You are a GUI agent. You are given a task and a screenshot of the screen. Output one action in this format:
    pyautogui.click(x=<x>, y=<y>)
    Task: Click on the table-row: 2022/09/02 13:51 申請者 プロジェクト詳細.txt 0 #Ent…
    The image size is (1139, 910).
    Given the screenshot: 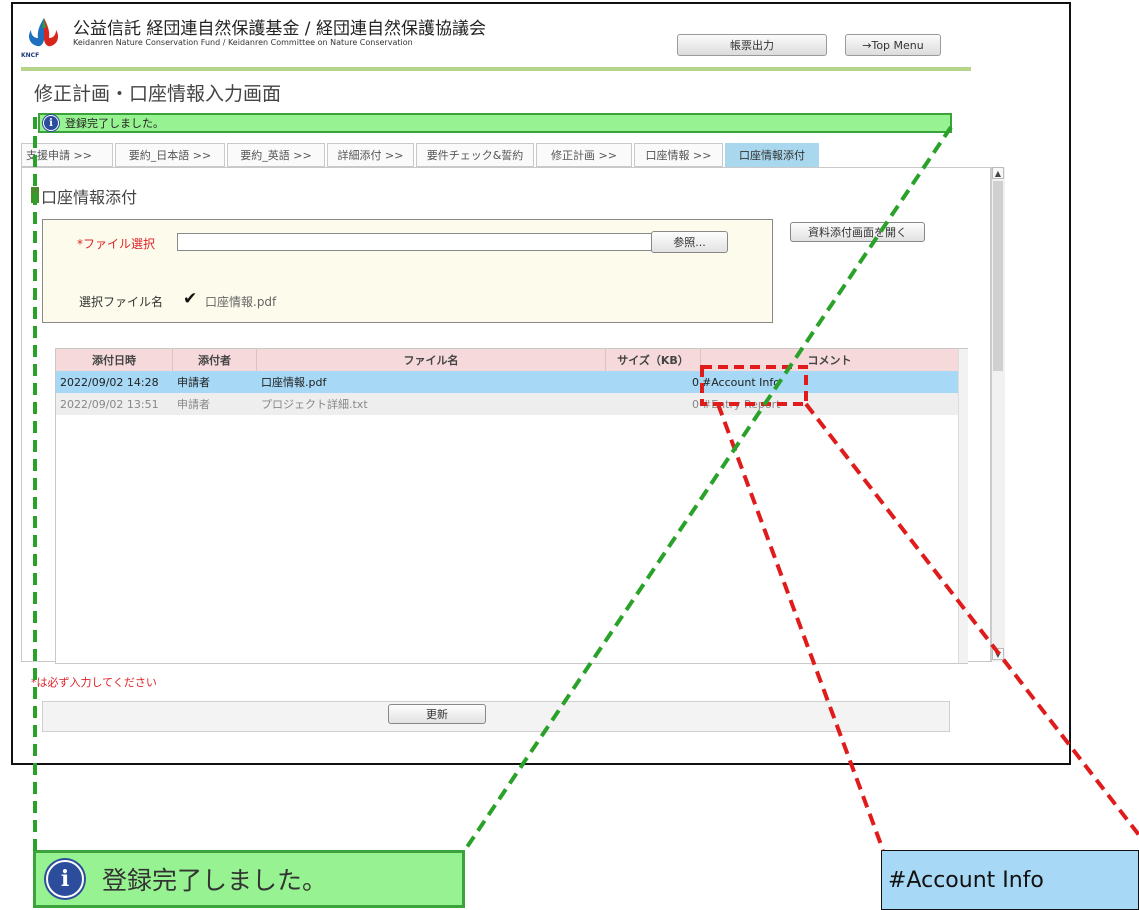 What is the action you would take?
    pyautogui.click(x=507, y=404)
    